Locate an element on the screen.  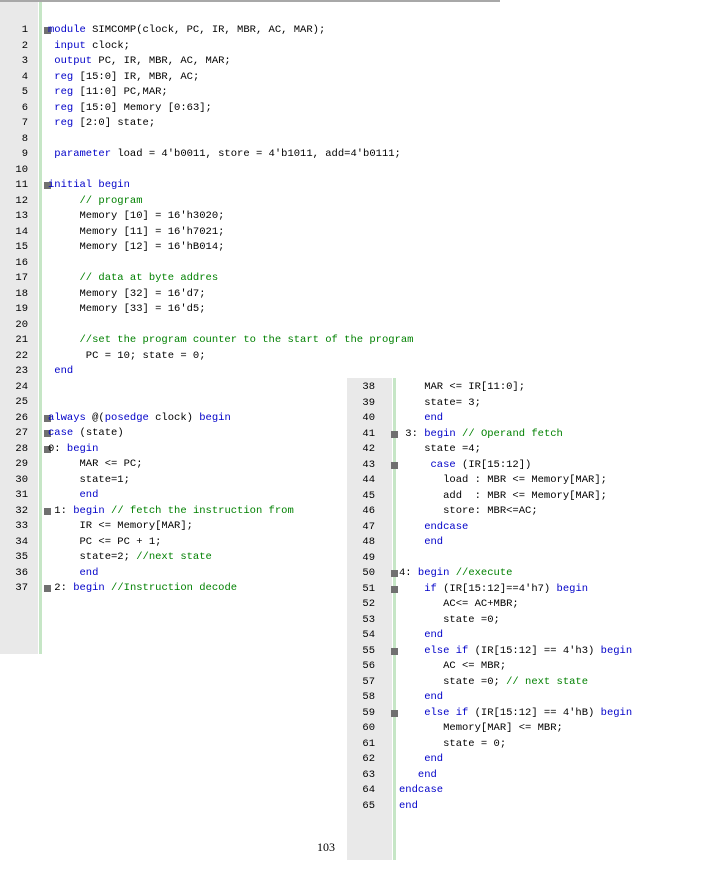
code-line: 56 AC <= MBR; is located at coordinates (524, 667).